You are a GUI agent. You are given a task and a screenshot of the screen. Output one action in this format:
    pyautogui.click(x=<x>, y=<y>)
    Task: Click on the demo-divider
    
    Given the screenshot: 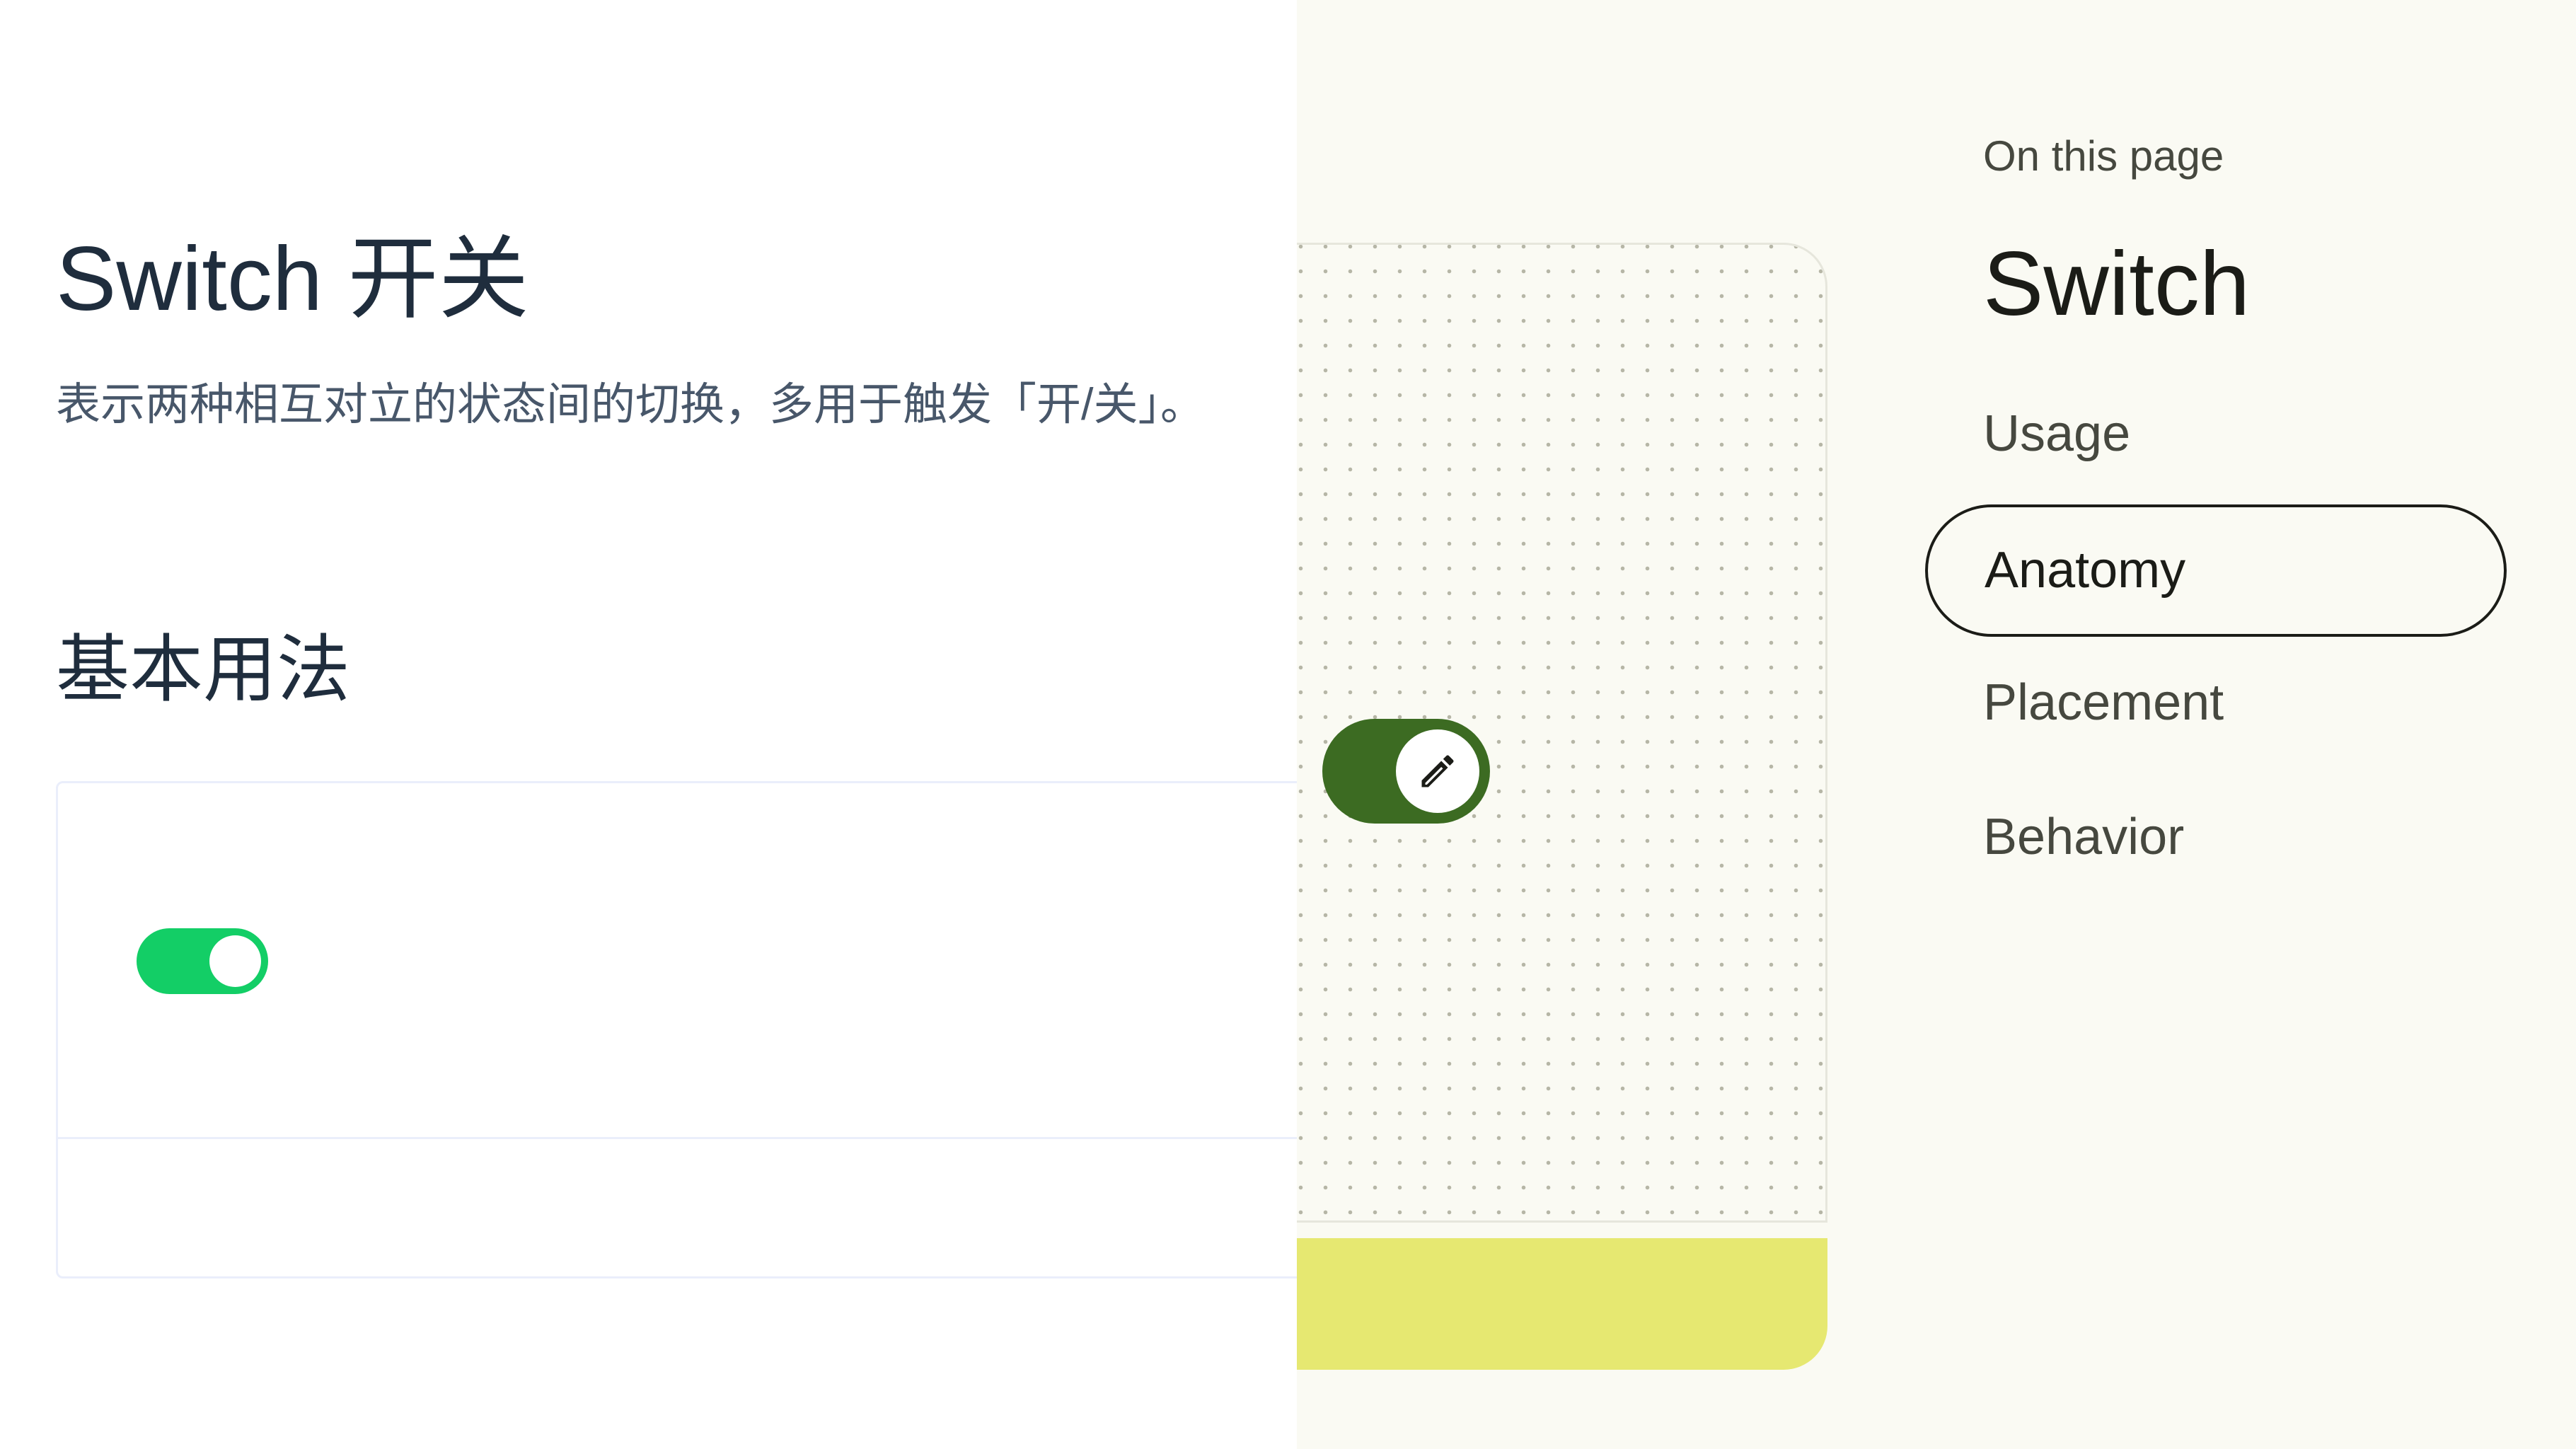 What is the action you would take?
    pyautogui.click(x=677, y=1138)
    